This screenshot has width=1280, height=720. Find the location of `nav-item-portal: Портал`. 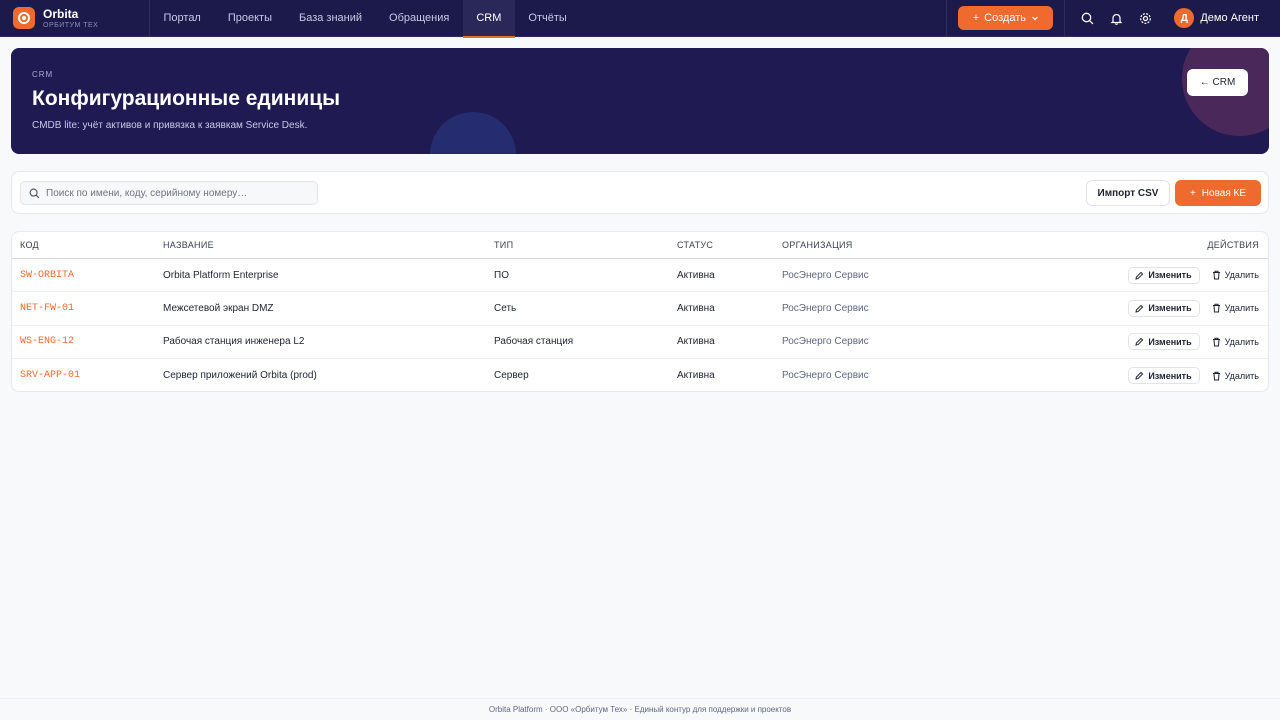

nav-item-portal: Портал is located at coordinates (182, 18).